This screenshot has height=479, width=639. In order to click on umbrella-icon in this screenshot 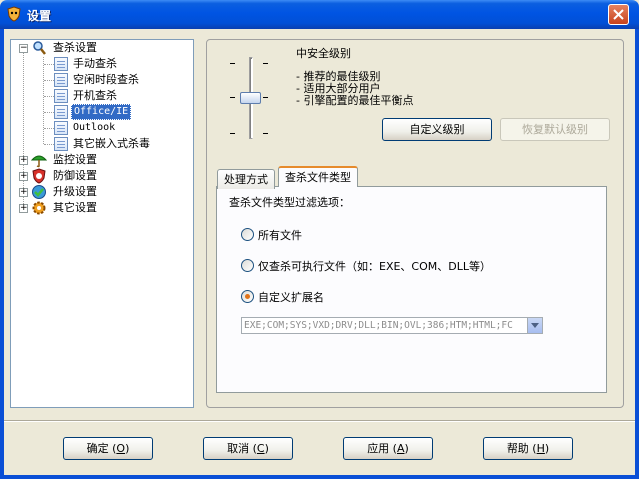, I will do `click(39, 161)`.